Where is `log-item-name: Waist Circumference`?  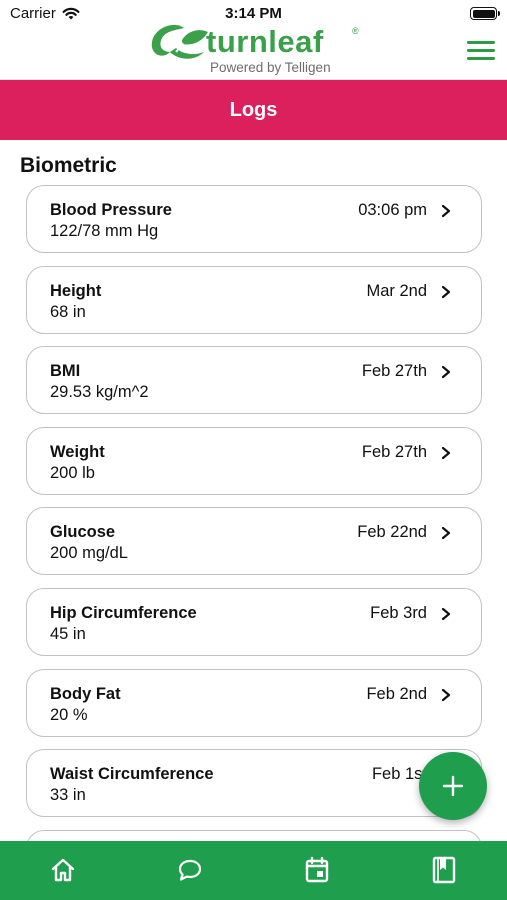 log-item-name: Waist Circumference is located at coordinates (132, 774).